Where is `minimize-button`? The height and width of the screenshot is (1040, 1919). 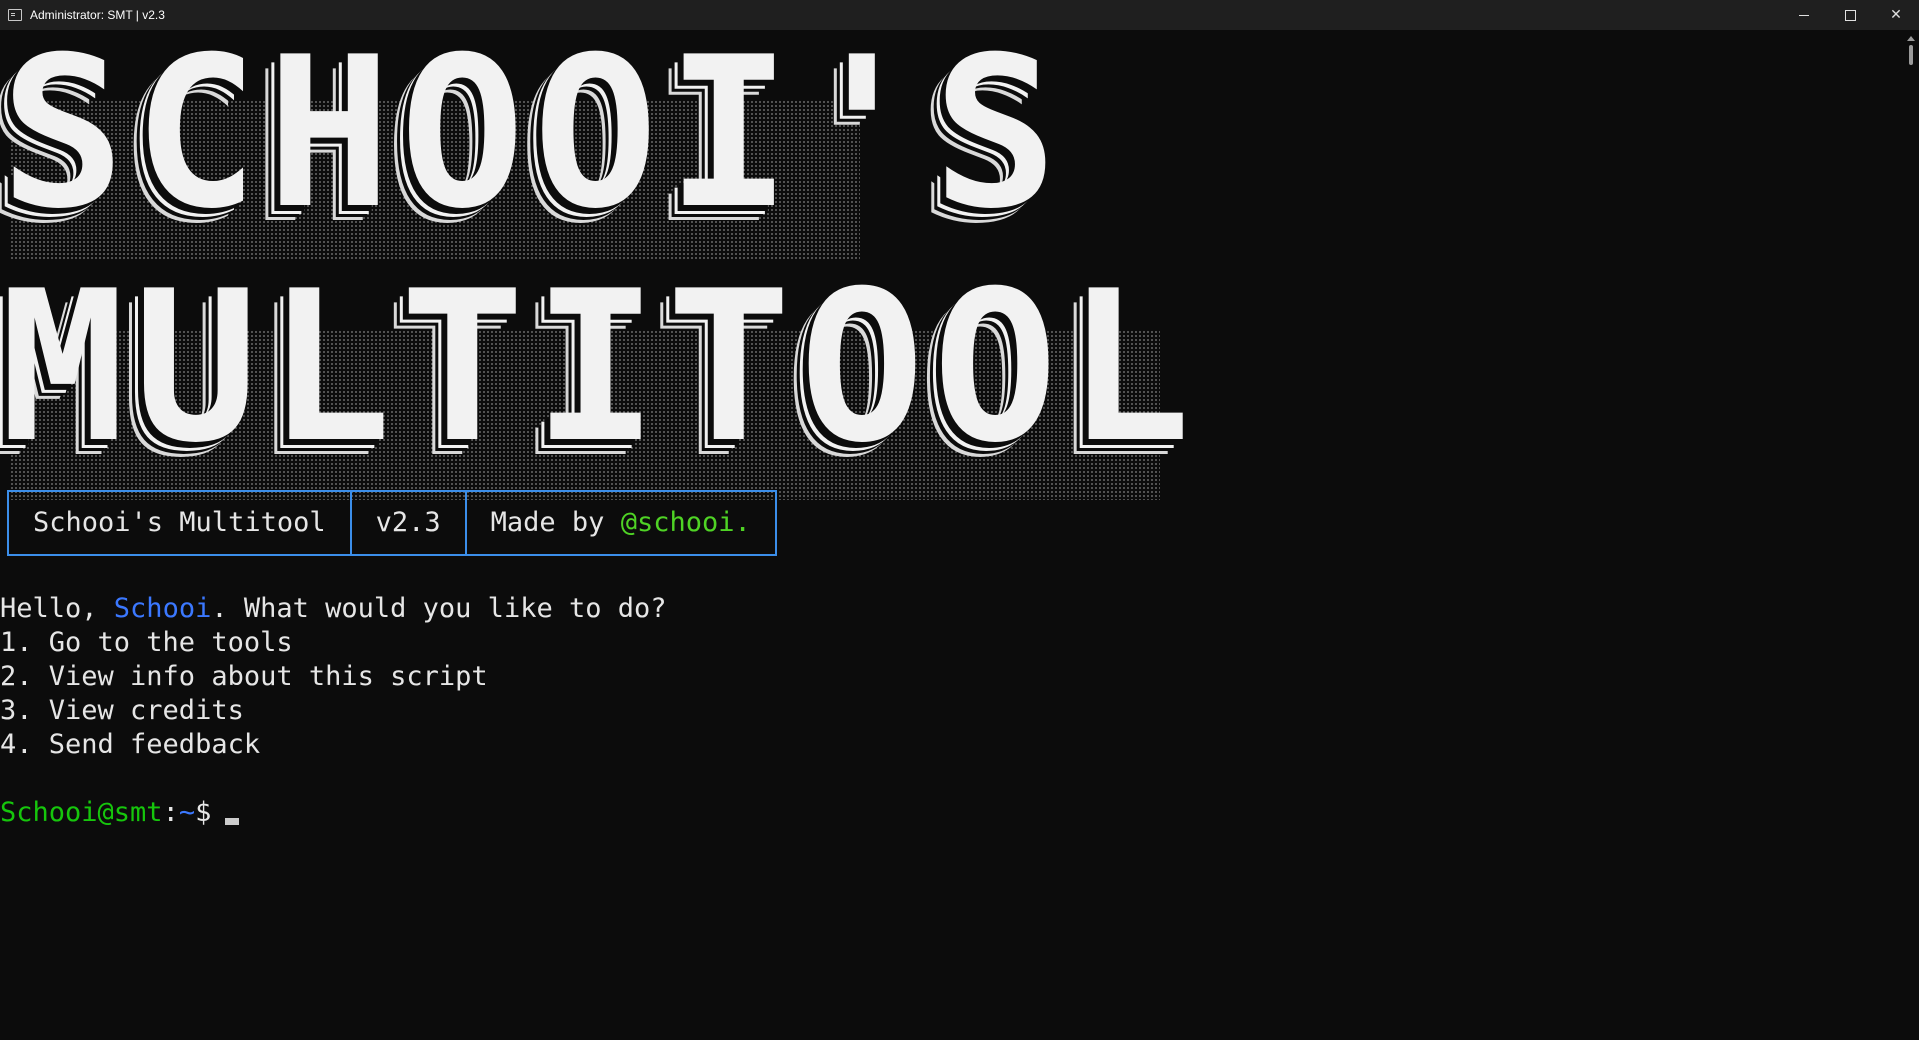
minimize-button is located at coordinates (1804, 15).